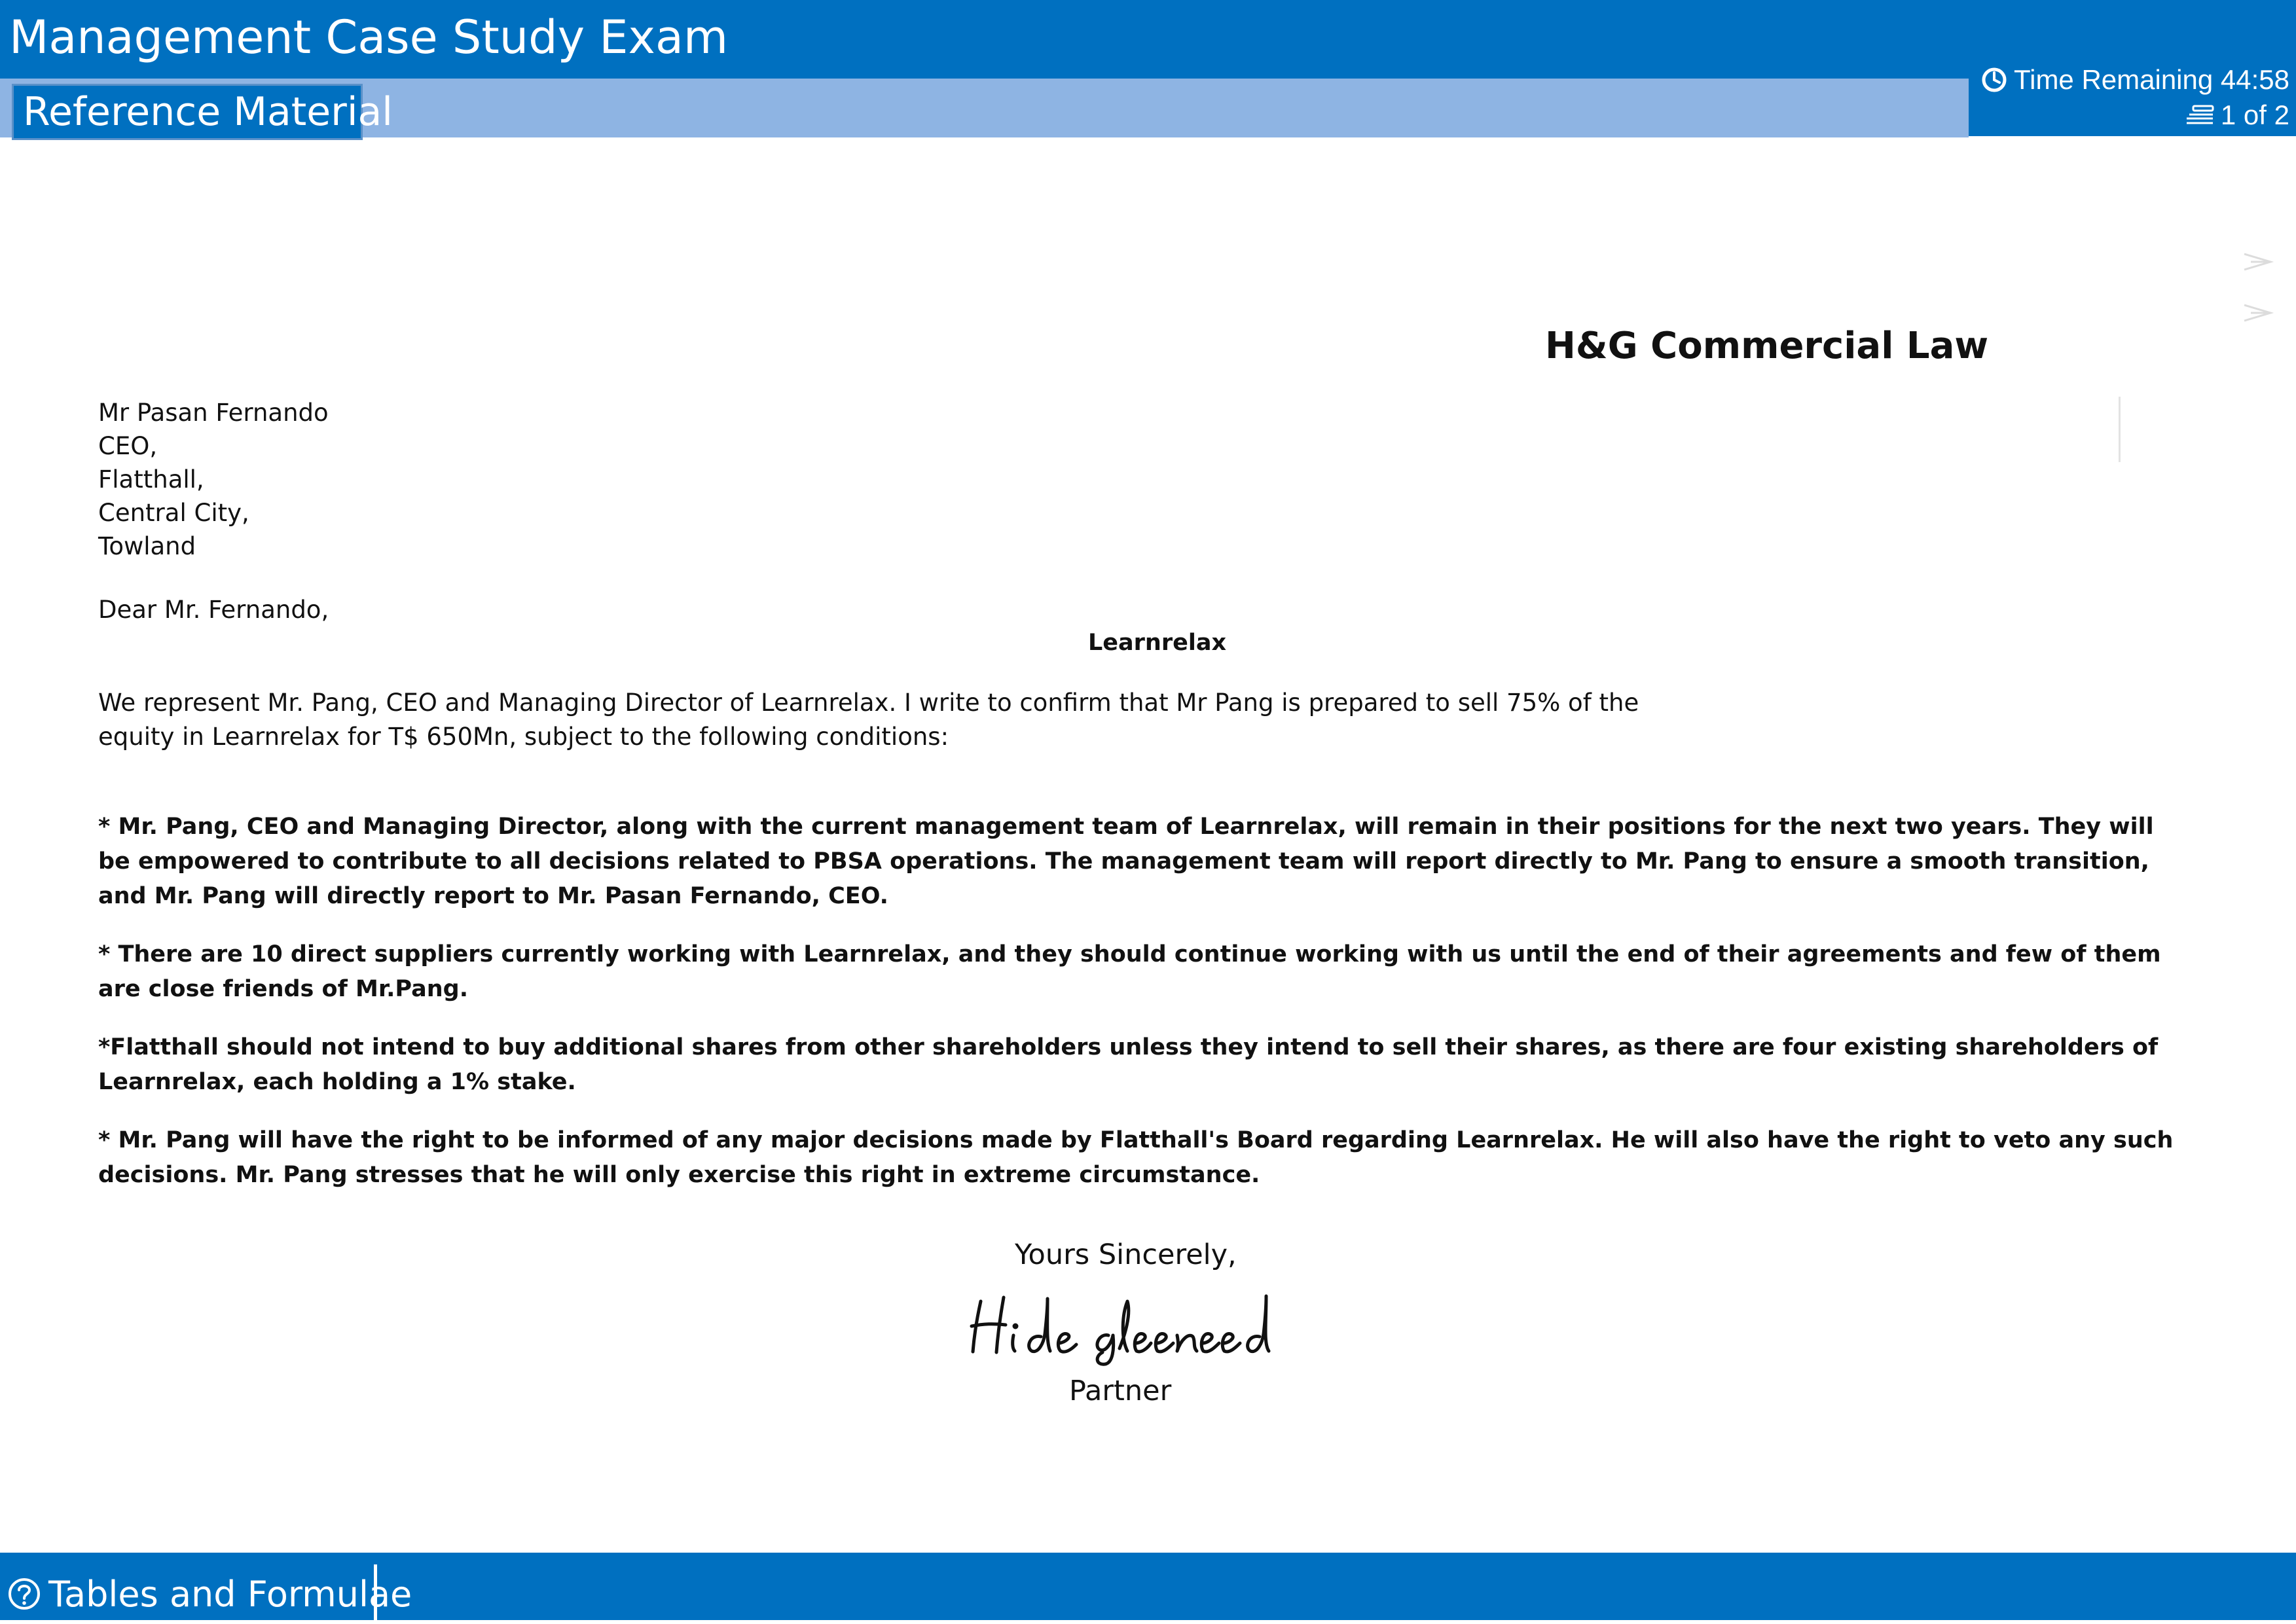 Image resolution: width=2296 pixels, height=1624 pixels. Describe the element at coordinates (1121, 1325) in the screenshot. I see `handwritten-signature` at that location.